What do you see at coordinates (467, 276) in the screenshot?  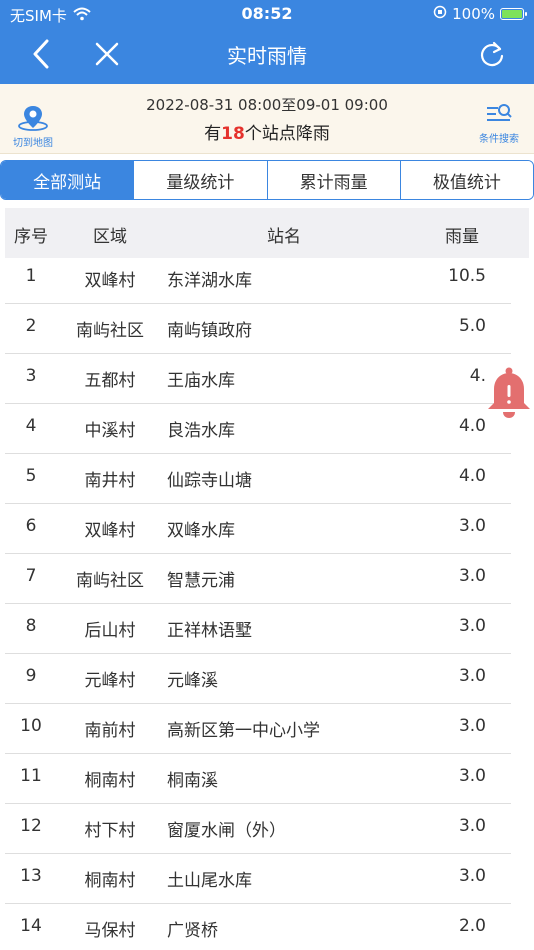 I see `row-rain: 10.5` at bounding box center [467, 276].